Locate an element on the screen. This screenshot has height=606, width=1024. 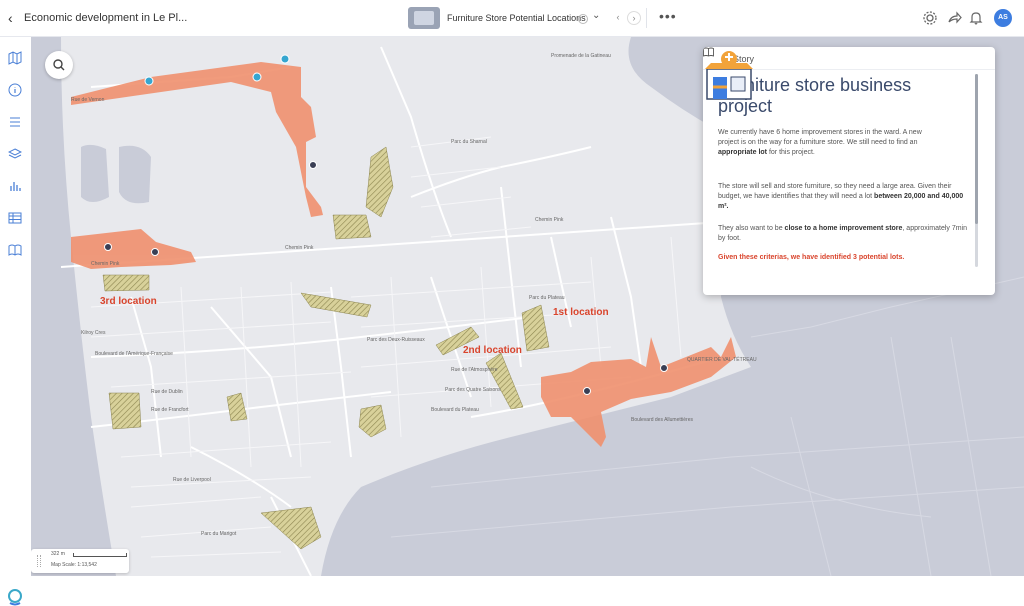
chevron-down-icon: ⌄ is located at coordinates (596, 15).